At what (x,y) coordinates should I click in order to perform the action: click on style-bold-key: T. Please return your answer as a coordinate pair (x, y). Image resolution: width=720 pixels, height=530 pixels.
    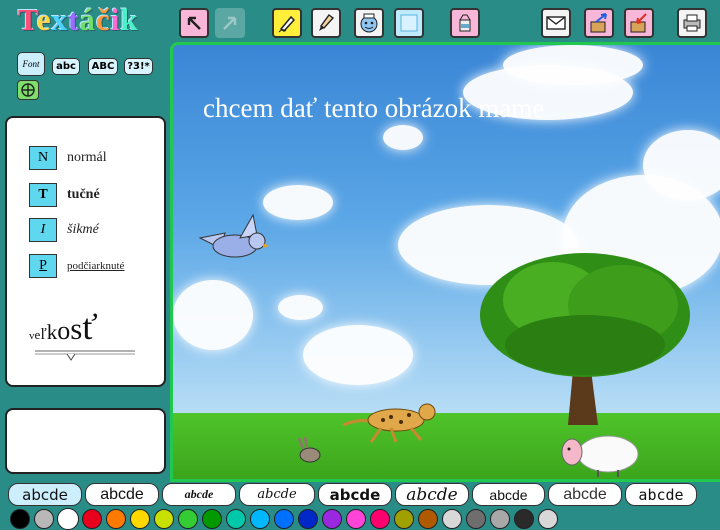
    Looking at the image, I should click on (43, 195).